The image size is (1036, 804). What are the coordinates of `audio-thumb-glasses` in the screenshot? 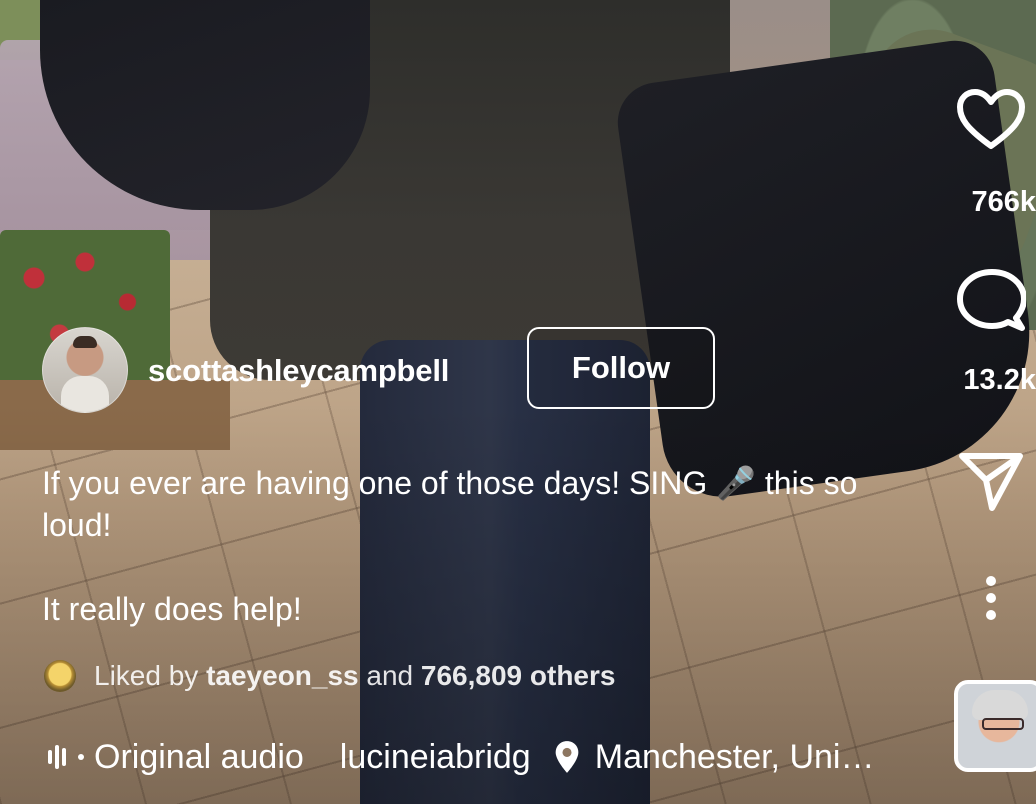 It's located at (1003, 724).